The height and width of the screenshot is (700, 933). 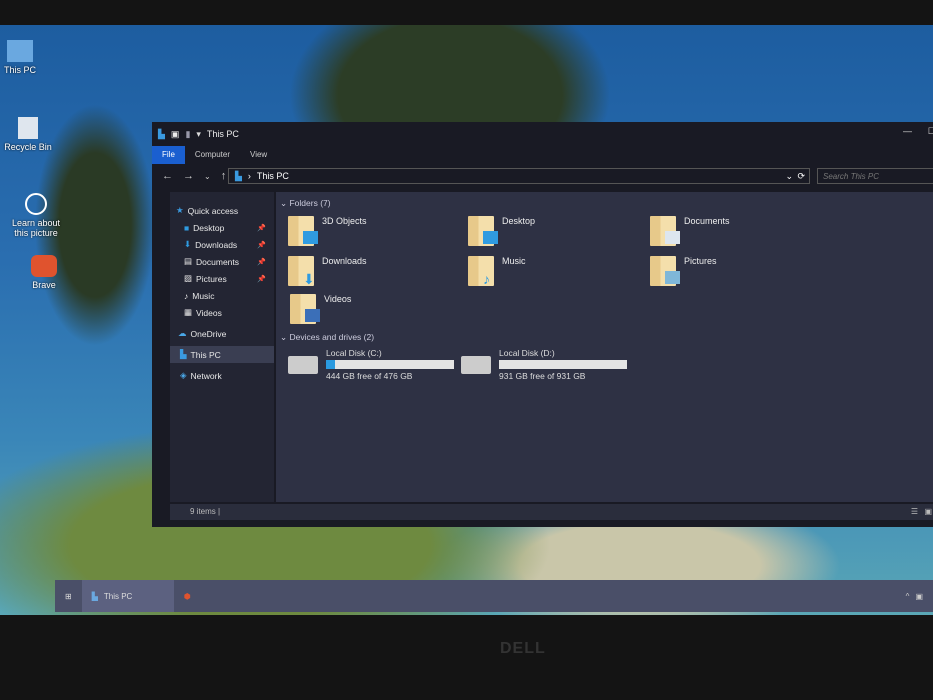 I want to click on back-arrow-icon: ←, so click(x=167, y=176).